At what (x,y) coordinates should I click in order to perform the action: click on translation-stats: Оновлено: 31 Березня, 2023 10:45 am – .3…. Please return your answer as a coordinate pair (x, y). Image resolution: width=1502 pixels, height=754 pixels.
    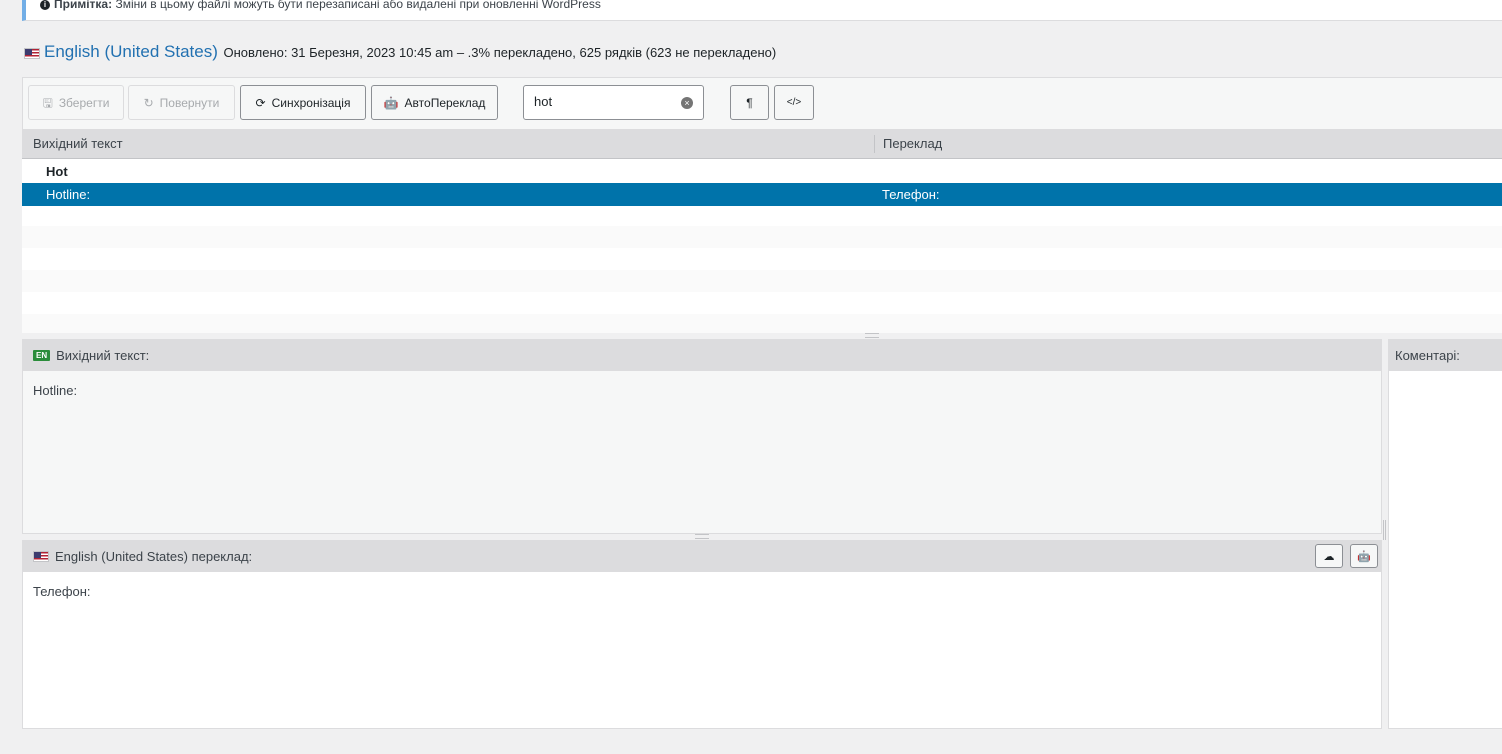
    Looking at the image, I should click on (500, 52).